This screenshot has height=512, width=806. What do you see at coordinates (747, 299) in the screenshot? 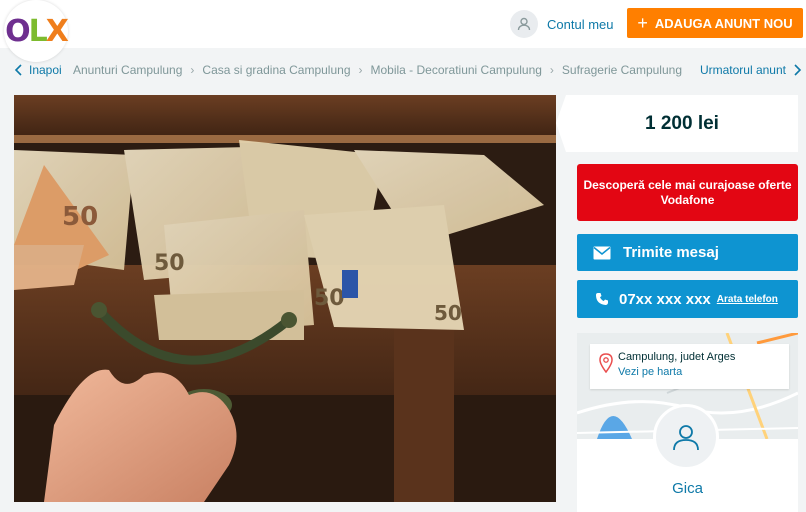
I see `show-phone-link: Arata telefon` at bounding box center [747, 299].